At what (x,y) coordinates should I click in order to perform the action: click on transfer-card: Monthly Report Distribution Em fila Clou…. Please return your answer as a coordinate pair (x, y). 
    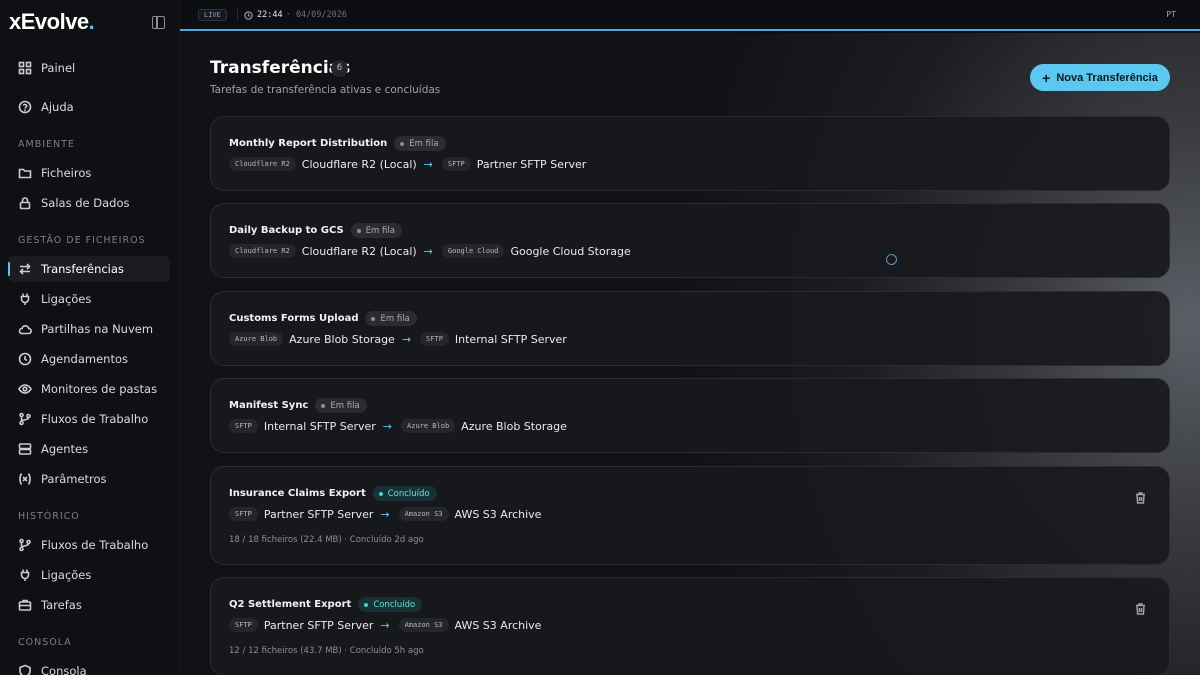
    Looking at the image, I should click on (690, 153).